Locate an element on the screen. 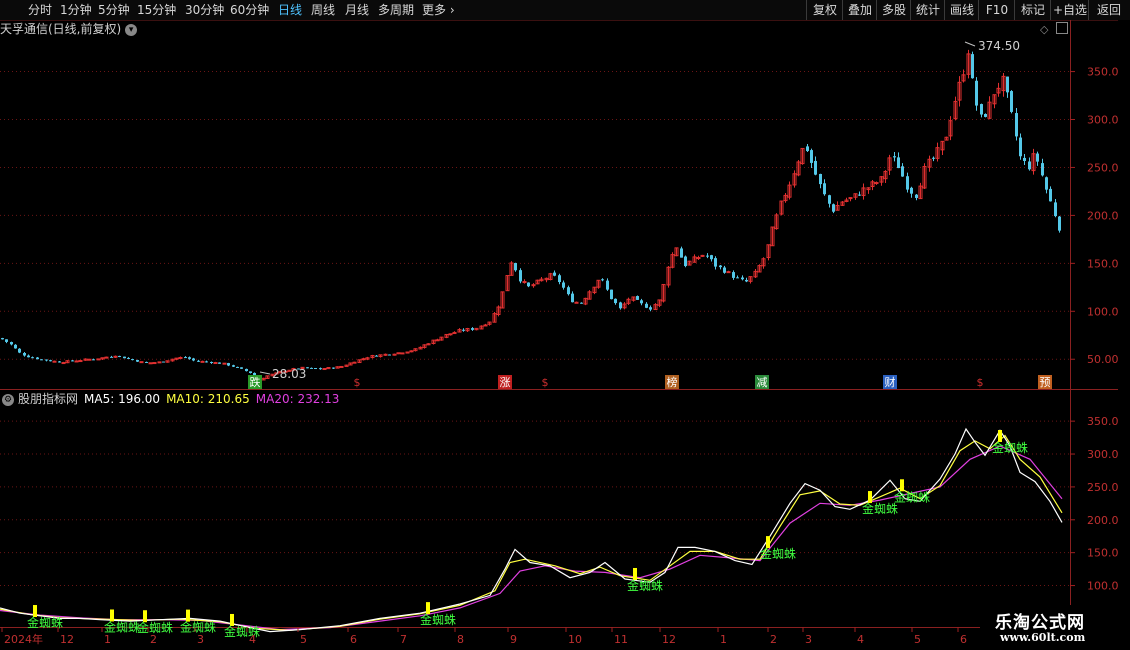  date-tick: 8 is located at coordinates (460, 639).